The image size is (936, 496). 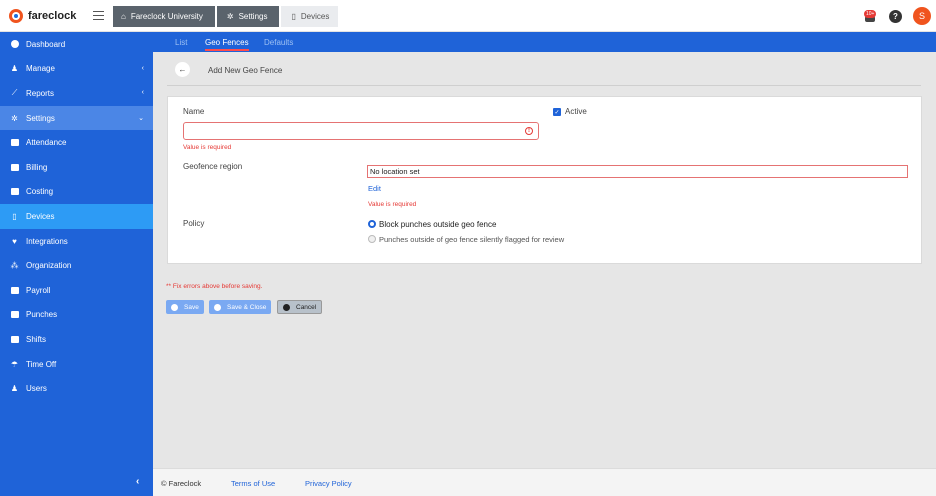 What do you see at coordinates (38, 290) in the screenshot?
I see `sidebar-item-label: Payroll` at bounding box center [38, 290].